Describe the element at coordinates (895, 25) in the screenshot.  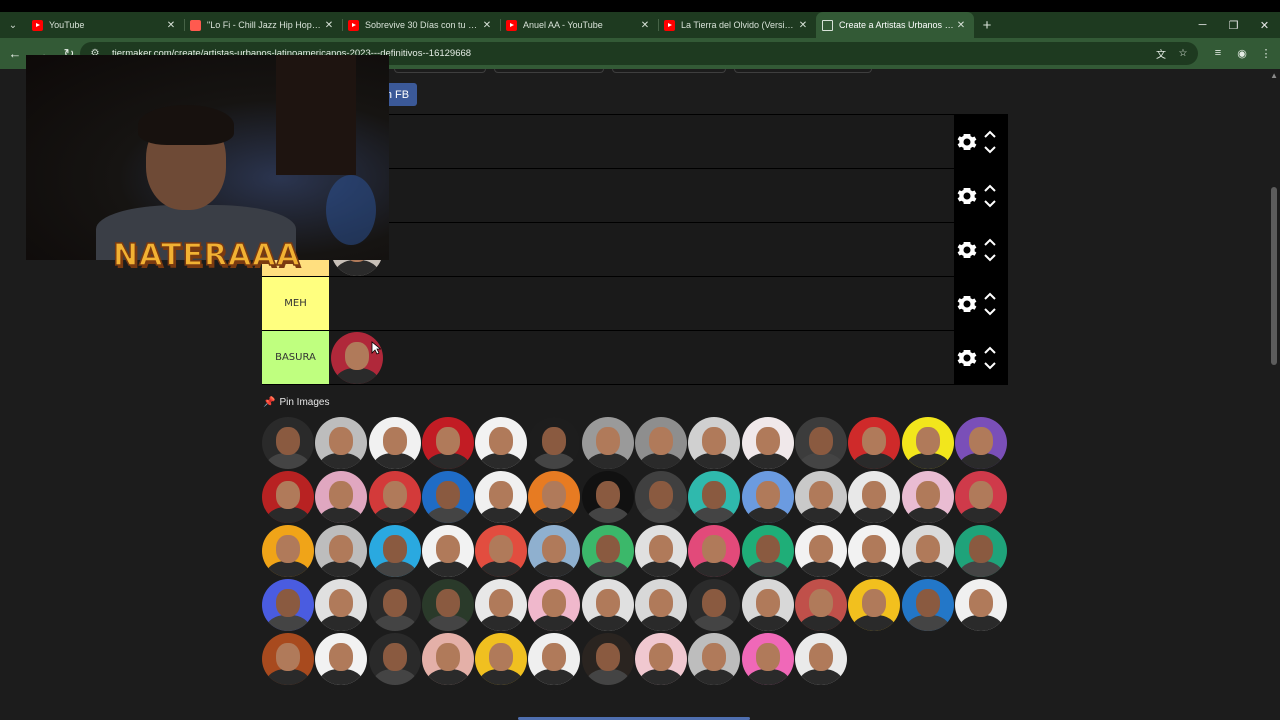
I see `tab-6: Create a Artistas Urbanos Latinos✕` at that location.